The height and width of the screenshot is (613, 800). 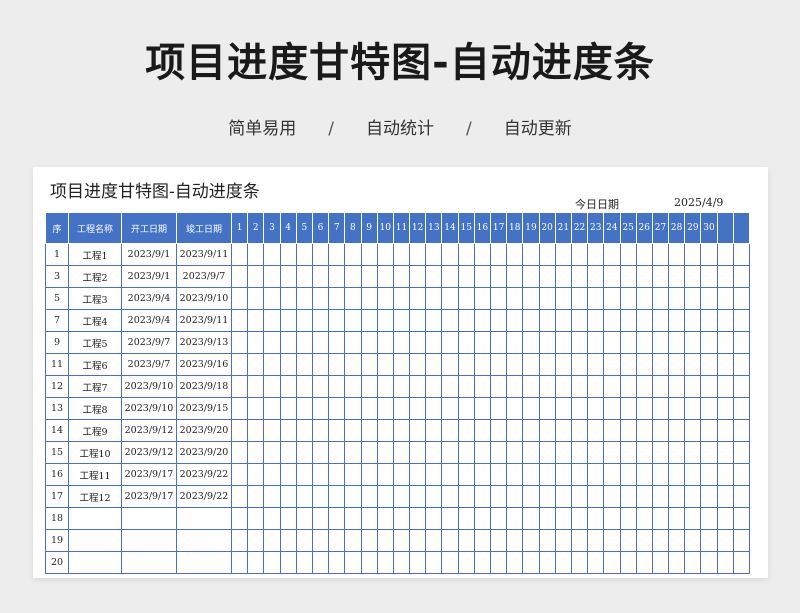 What do you see at coordinates (149, 452) in the screenshot?
I see `cell-start: 2023/9/12` at bounding box center [149, 452].